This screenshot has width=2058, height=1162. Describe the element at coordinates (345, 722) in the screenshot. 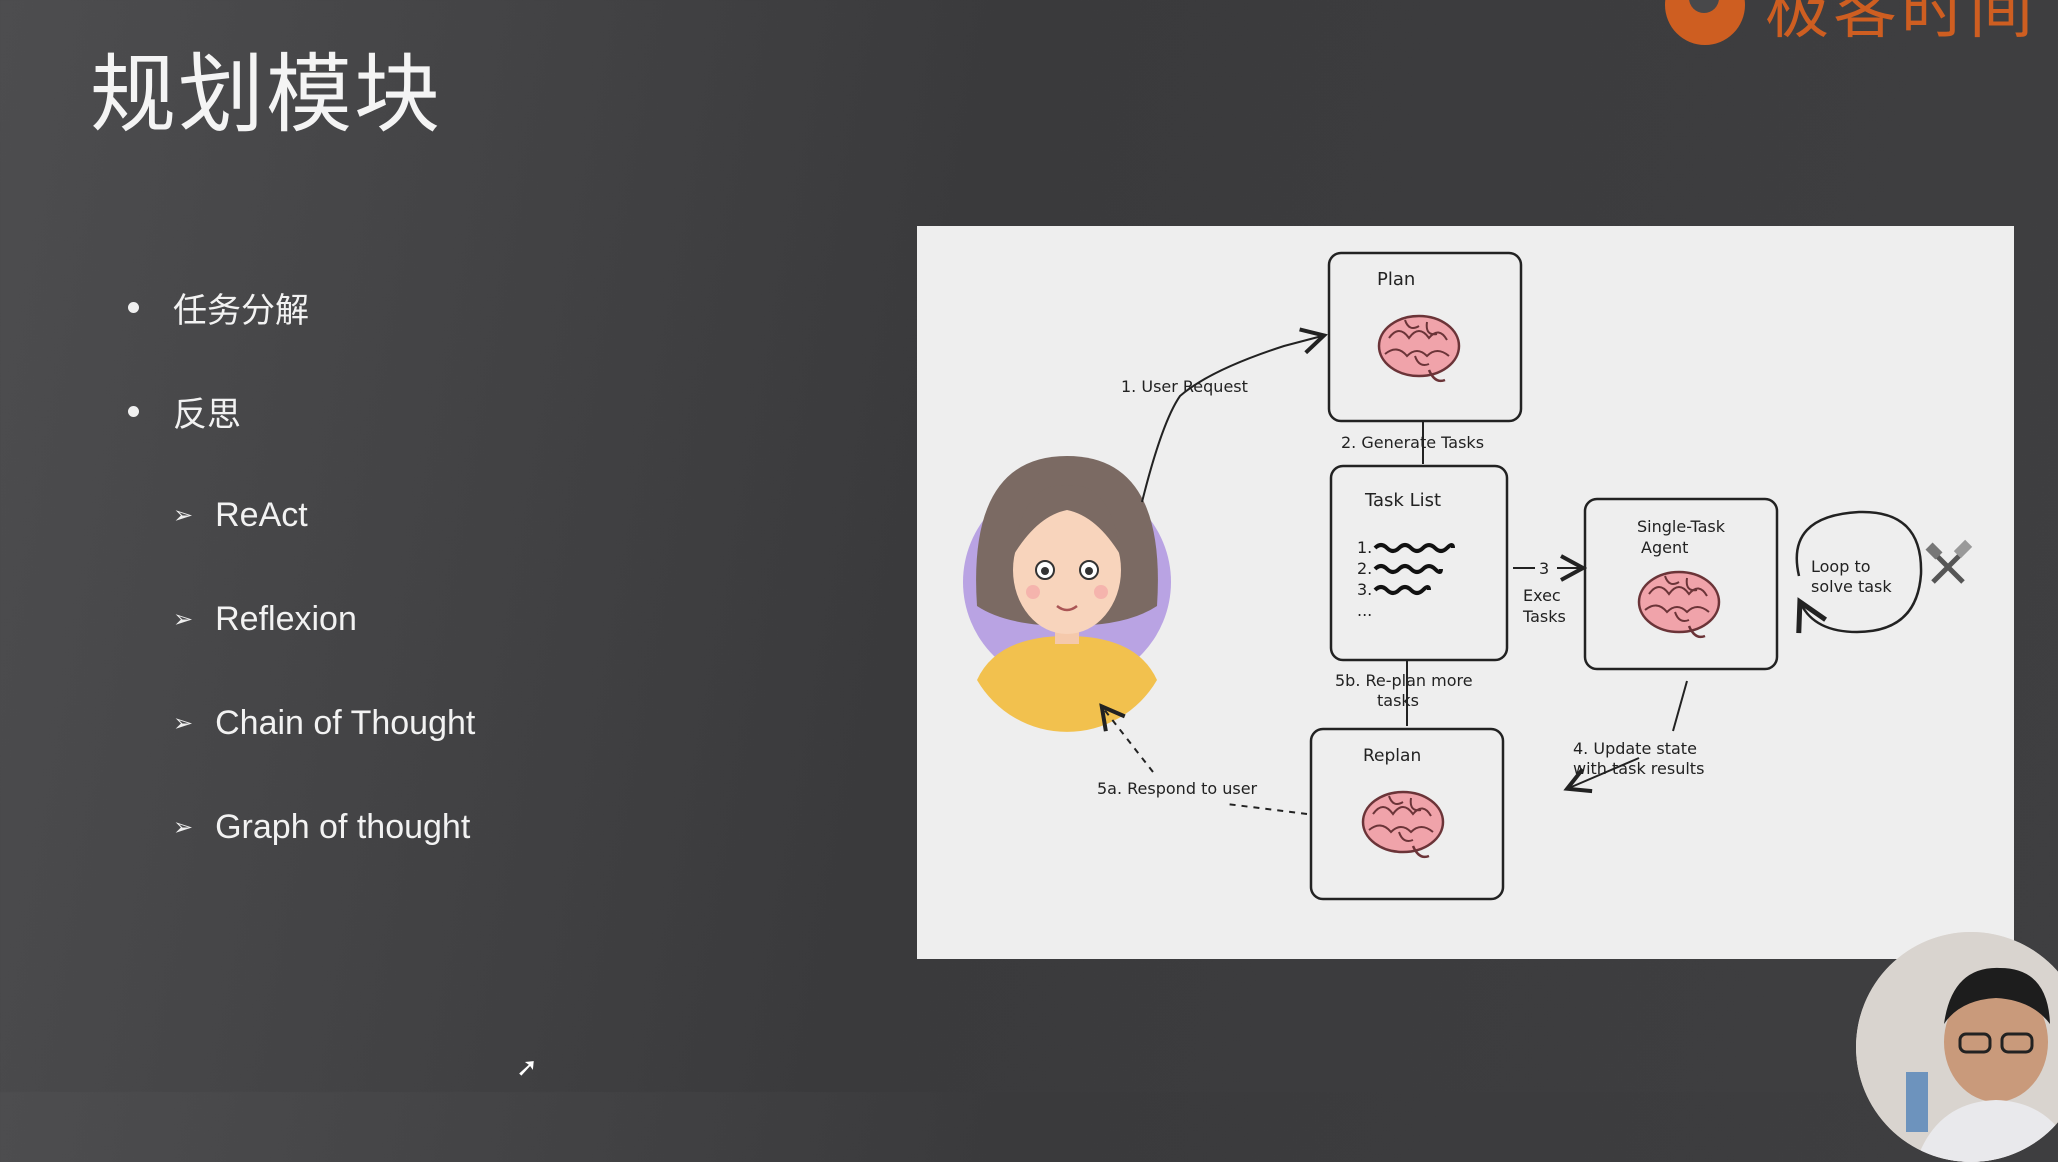

I see `sub-bullet-label: Chain of Thought` at that location.